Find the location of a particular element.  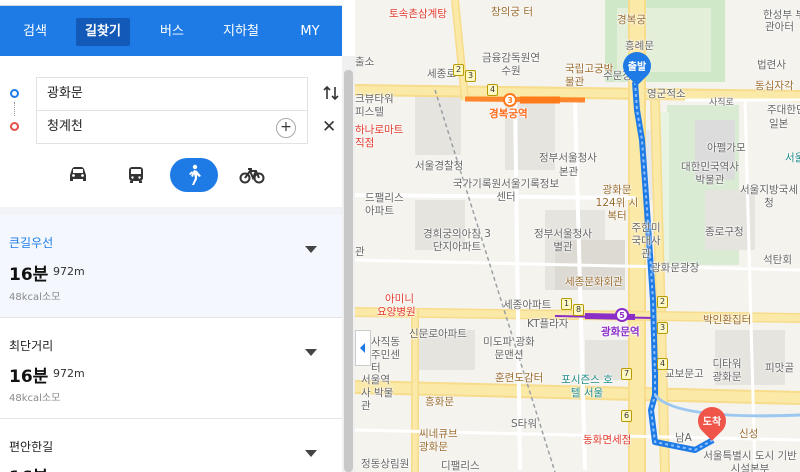

subway-exit-badge: 1 is located at coordinates (566, 304).